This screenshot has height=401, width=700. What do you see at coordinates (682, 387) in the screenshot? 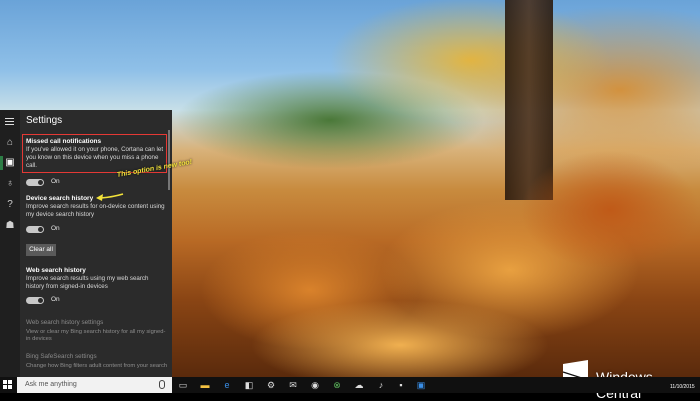
I see `tray-clock-date: 11/10/2015` at bounding box center [682, 387].